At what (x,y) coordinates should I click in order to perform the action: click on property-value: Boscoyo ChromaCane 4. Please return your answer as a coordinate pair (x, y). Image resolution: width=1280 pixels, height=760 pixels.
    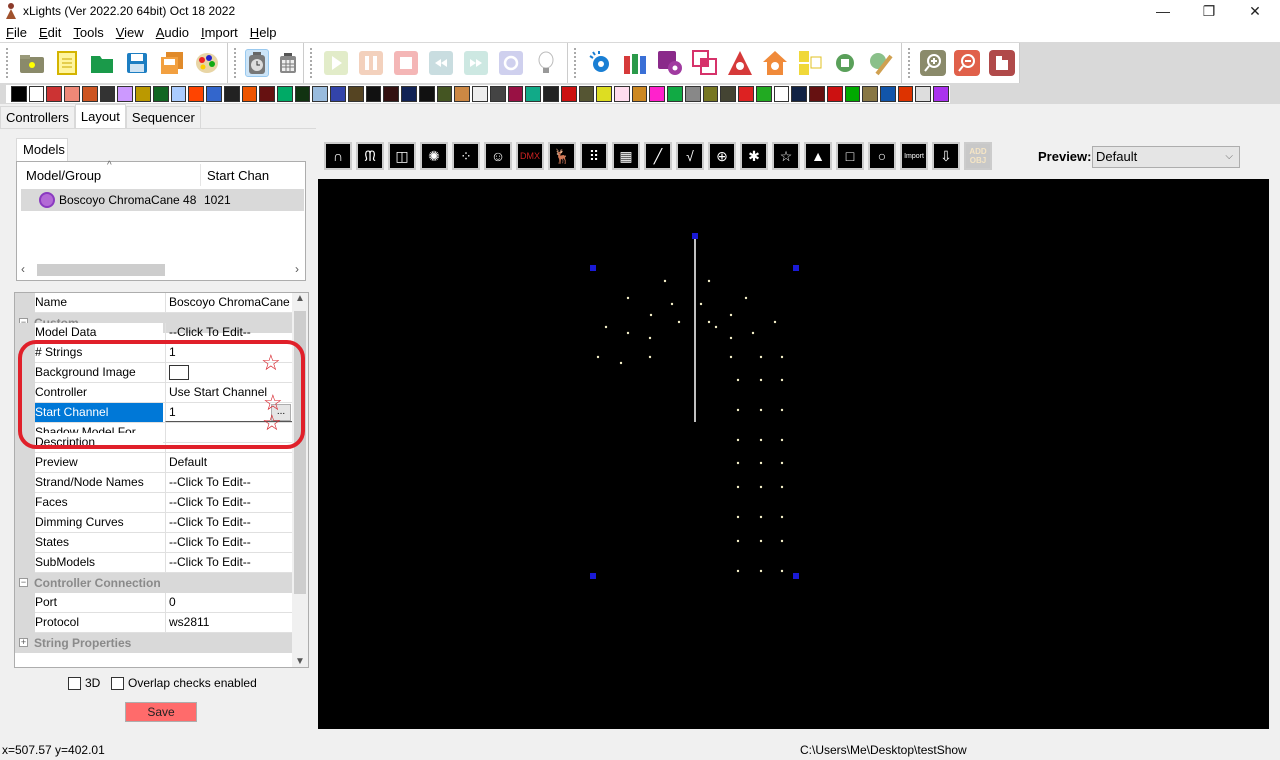
    Looking at the image, I should click on (229, 302).